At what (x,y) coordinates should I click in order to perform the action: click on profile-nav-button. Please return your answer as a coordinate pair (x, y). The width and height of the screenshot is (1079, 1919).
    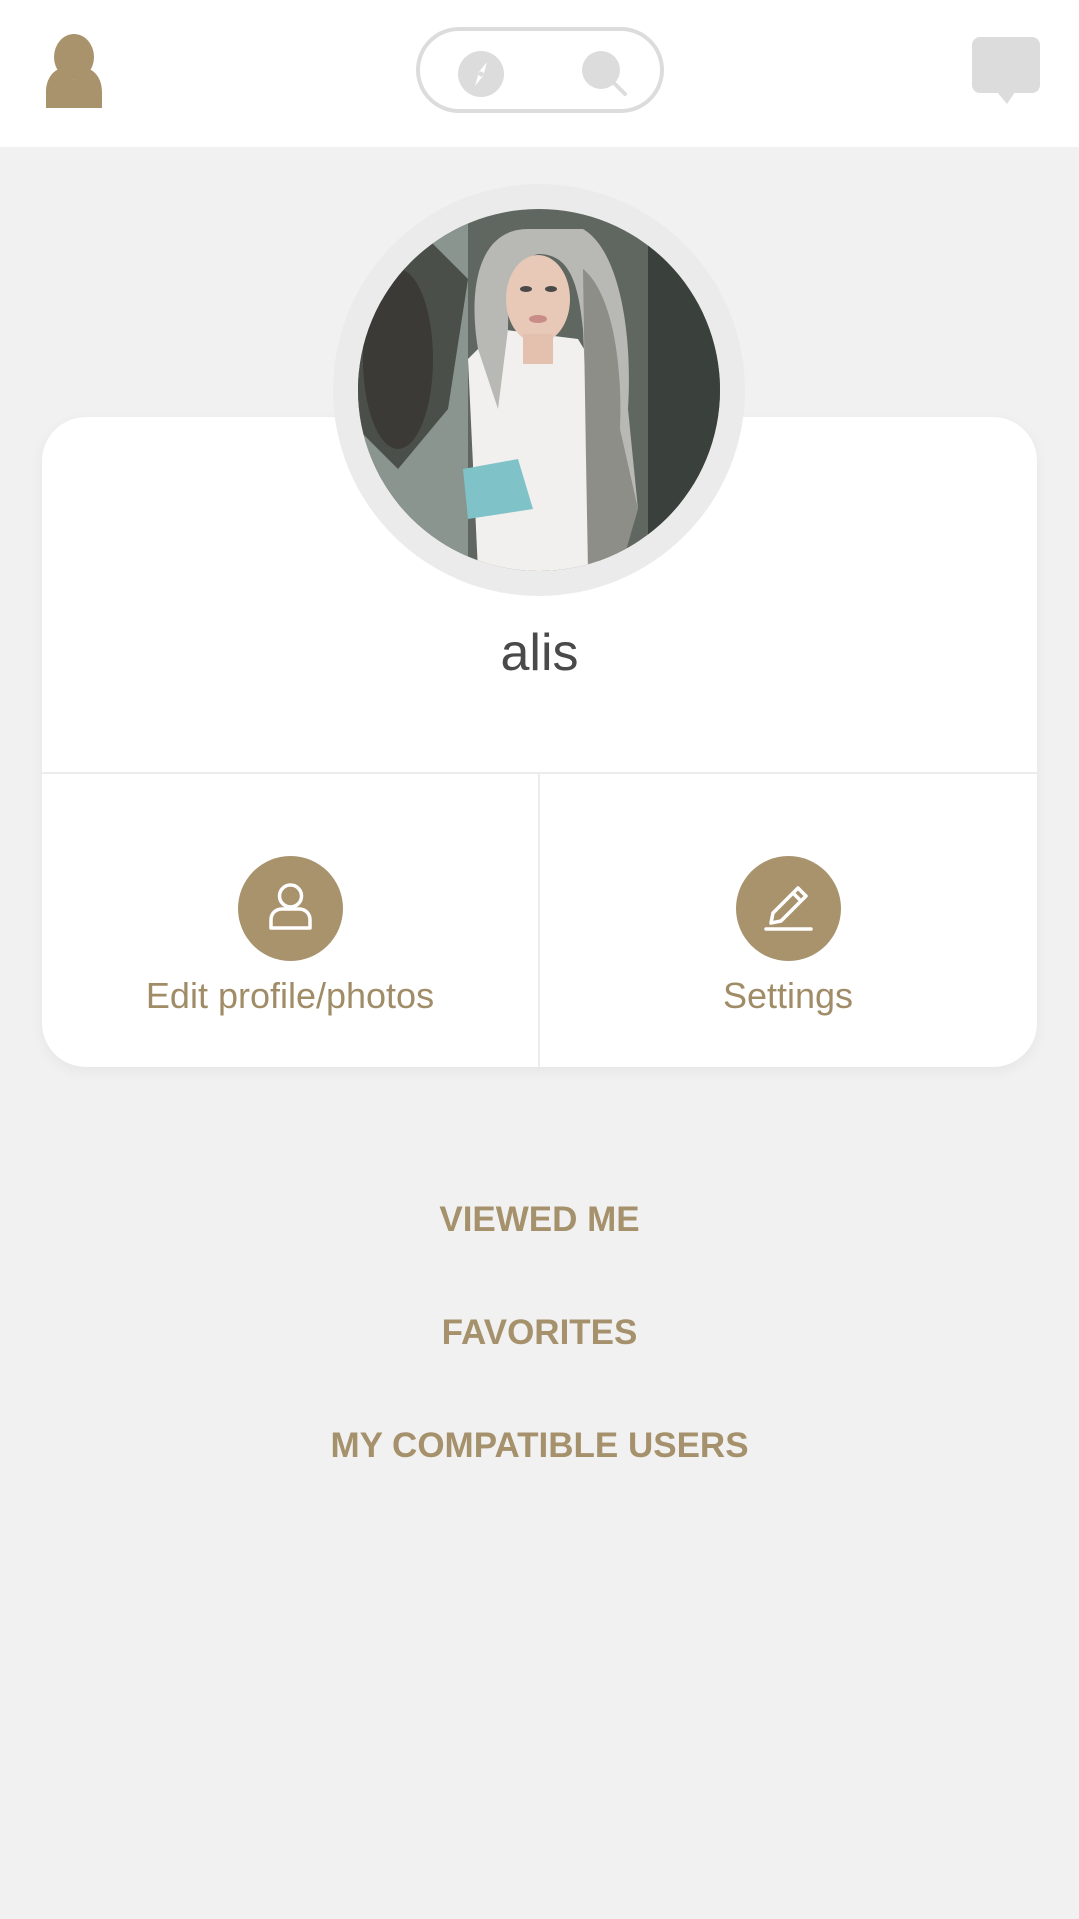
    Looking at the image, I should click on (74, 71).